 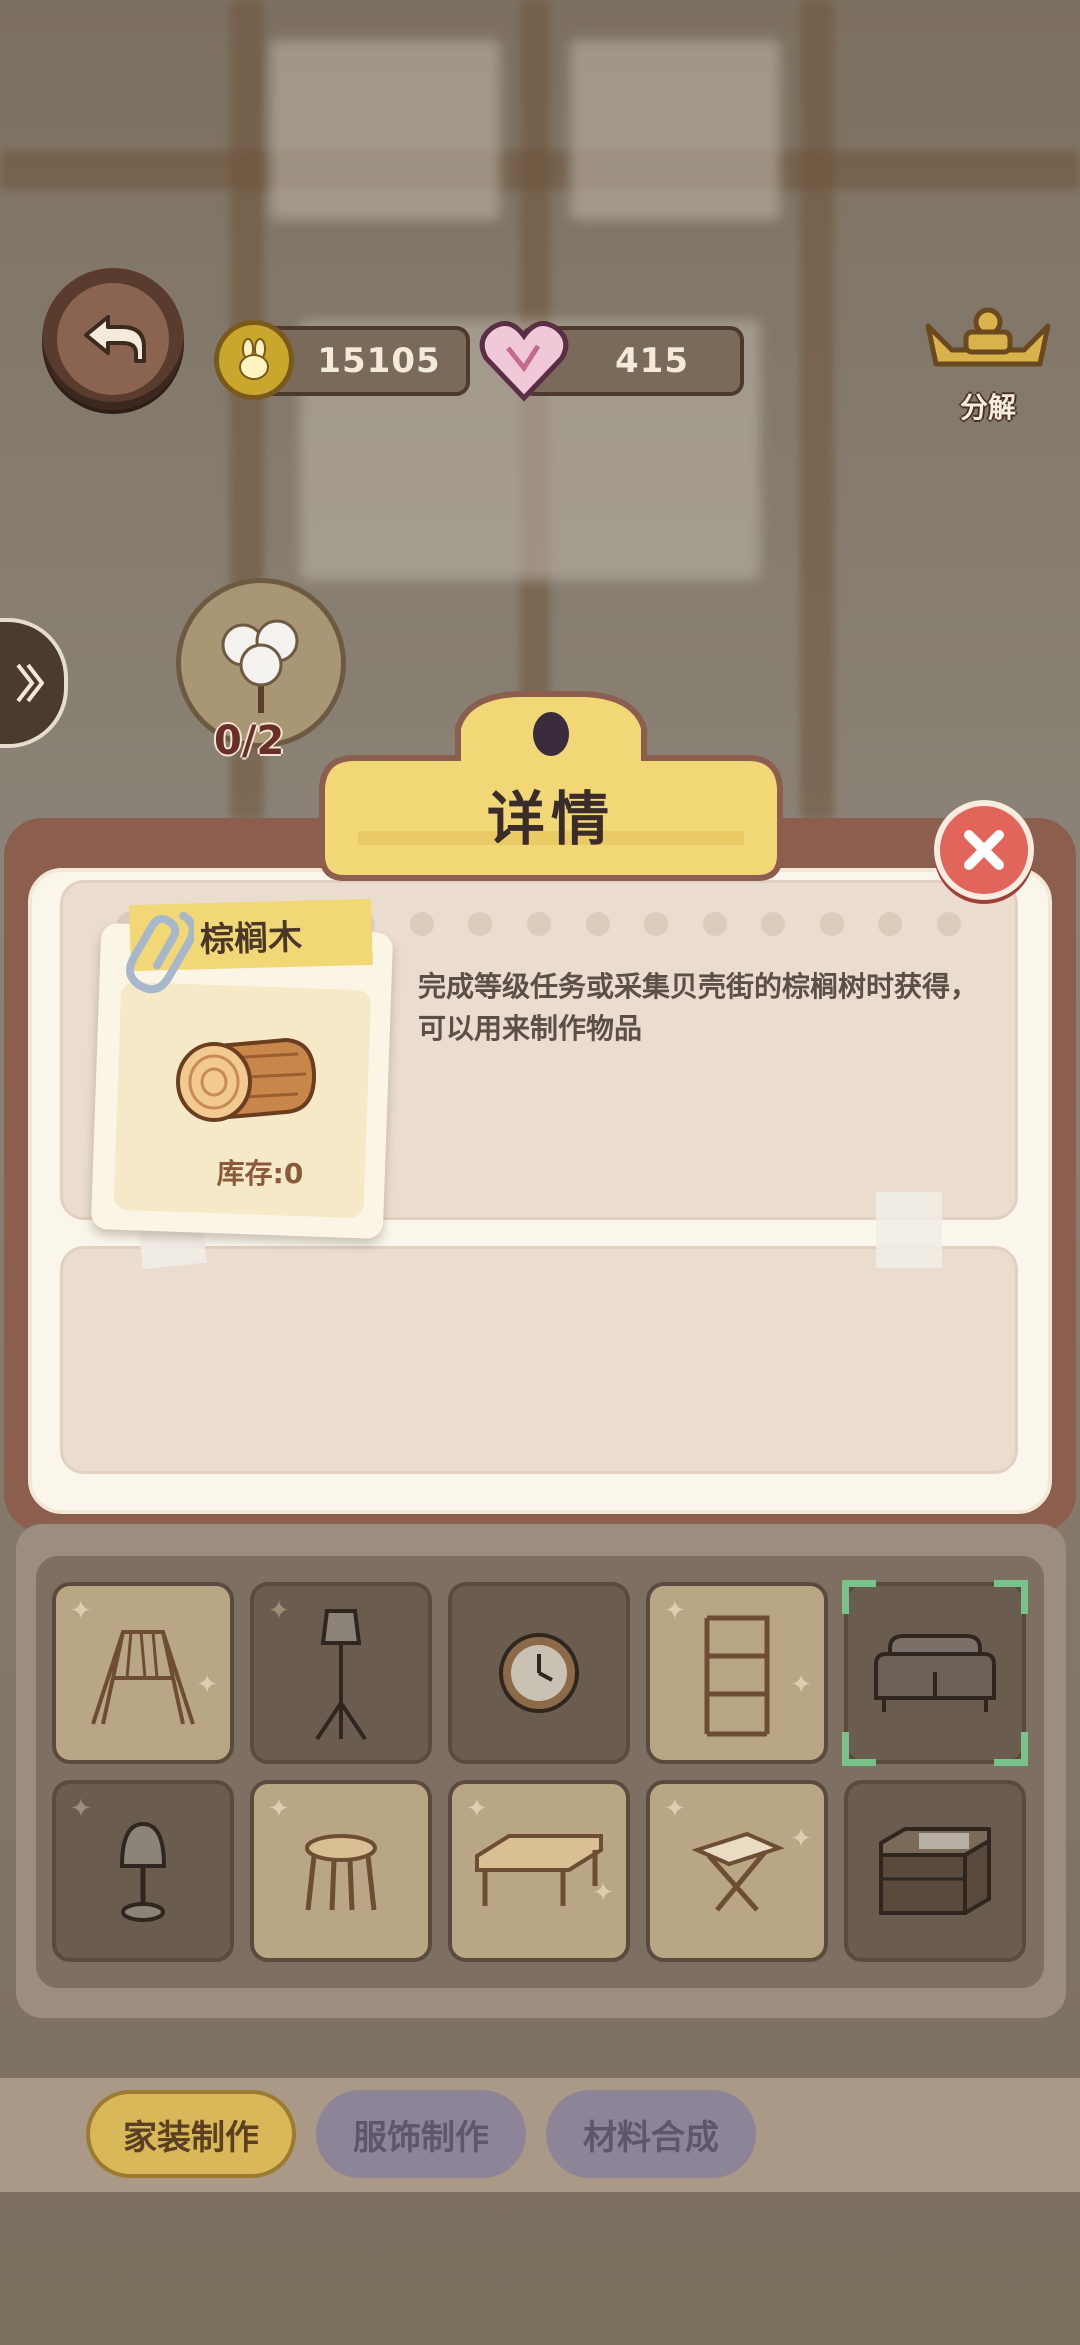 I want to click on paperclip-icon, so click(x=160, y=952).